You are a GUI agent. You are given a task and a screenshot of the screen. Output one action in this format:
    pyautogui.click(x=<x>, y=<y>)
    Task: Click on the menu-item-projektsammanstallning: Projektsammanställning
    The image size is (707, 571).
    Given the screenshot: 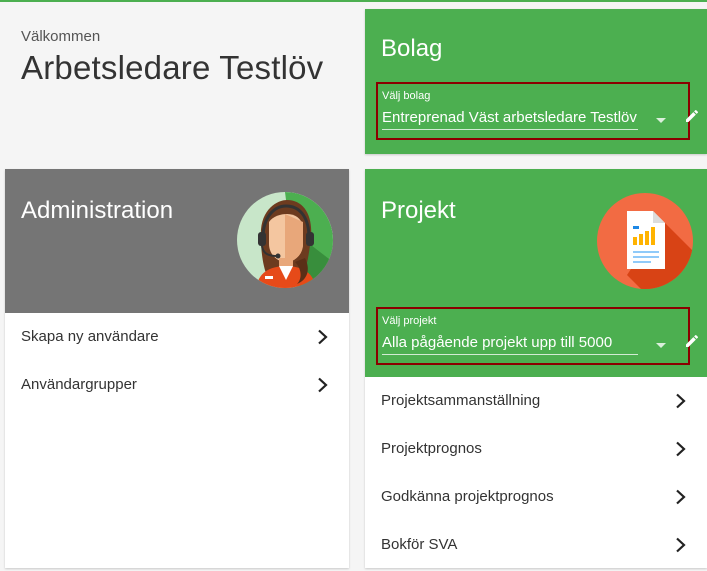 What is the action you would take?
    pyautogui.click(x=536, y=401)
    